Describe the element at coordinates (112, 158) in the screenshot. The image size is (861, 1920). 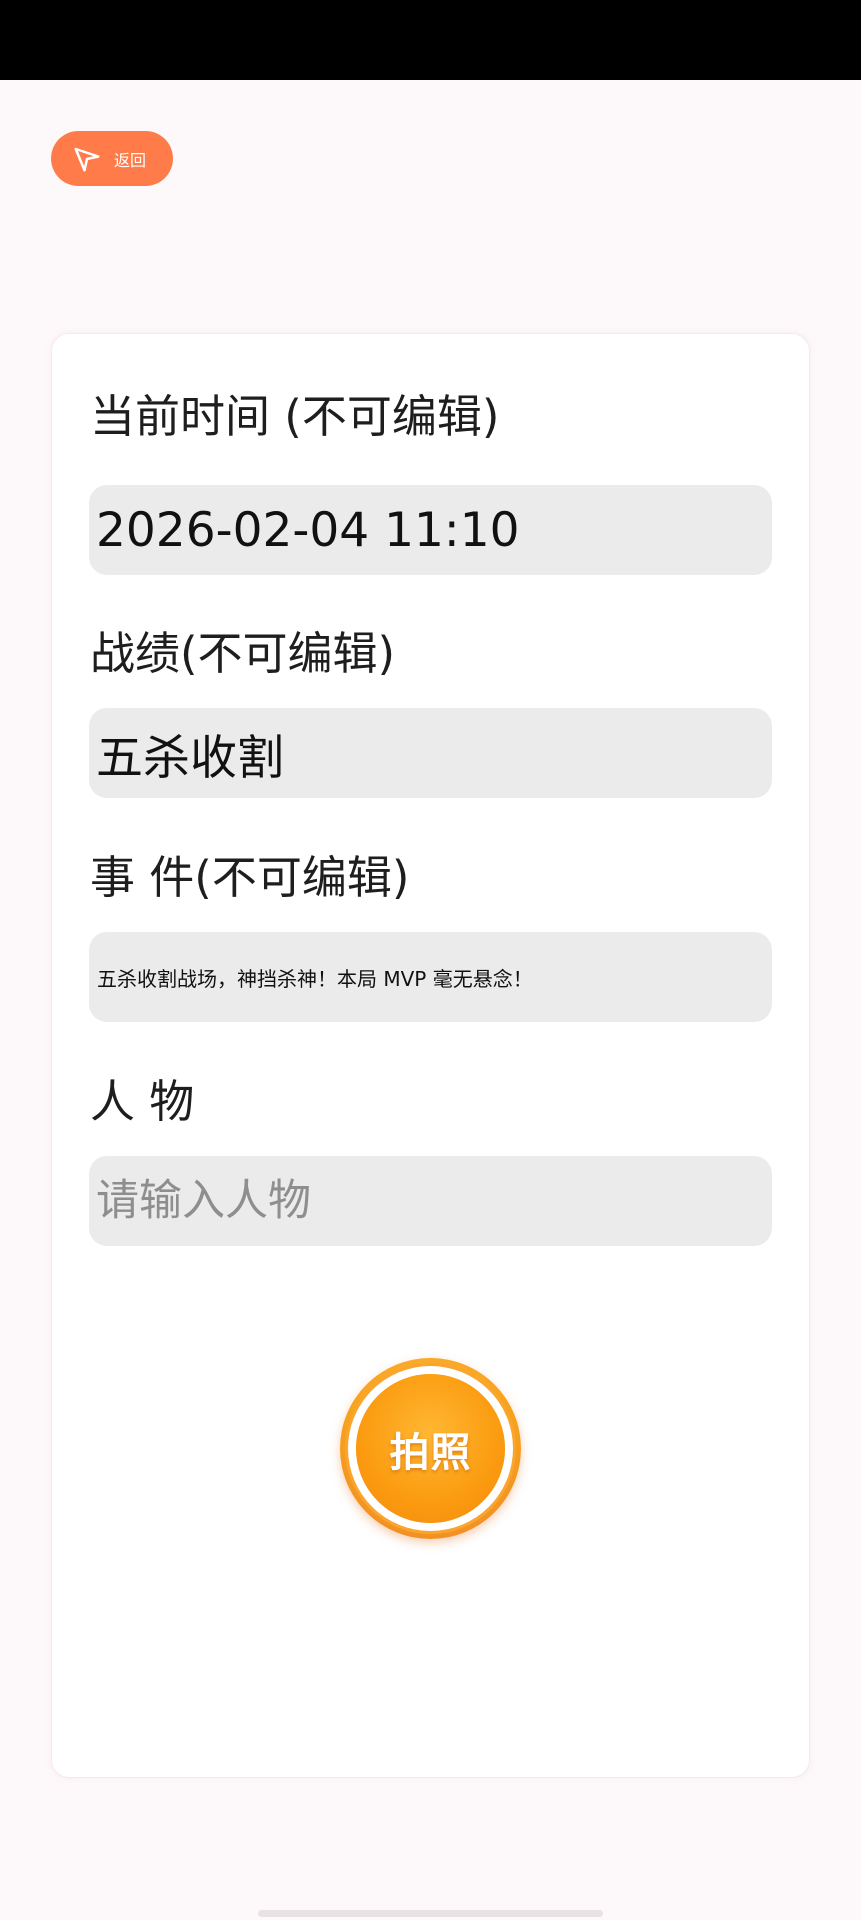
I see `back-button: 返回` at that location.